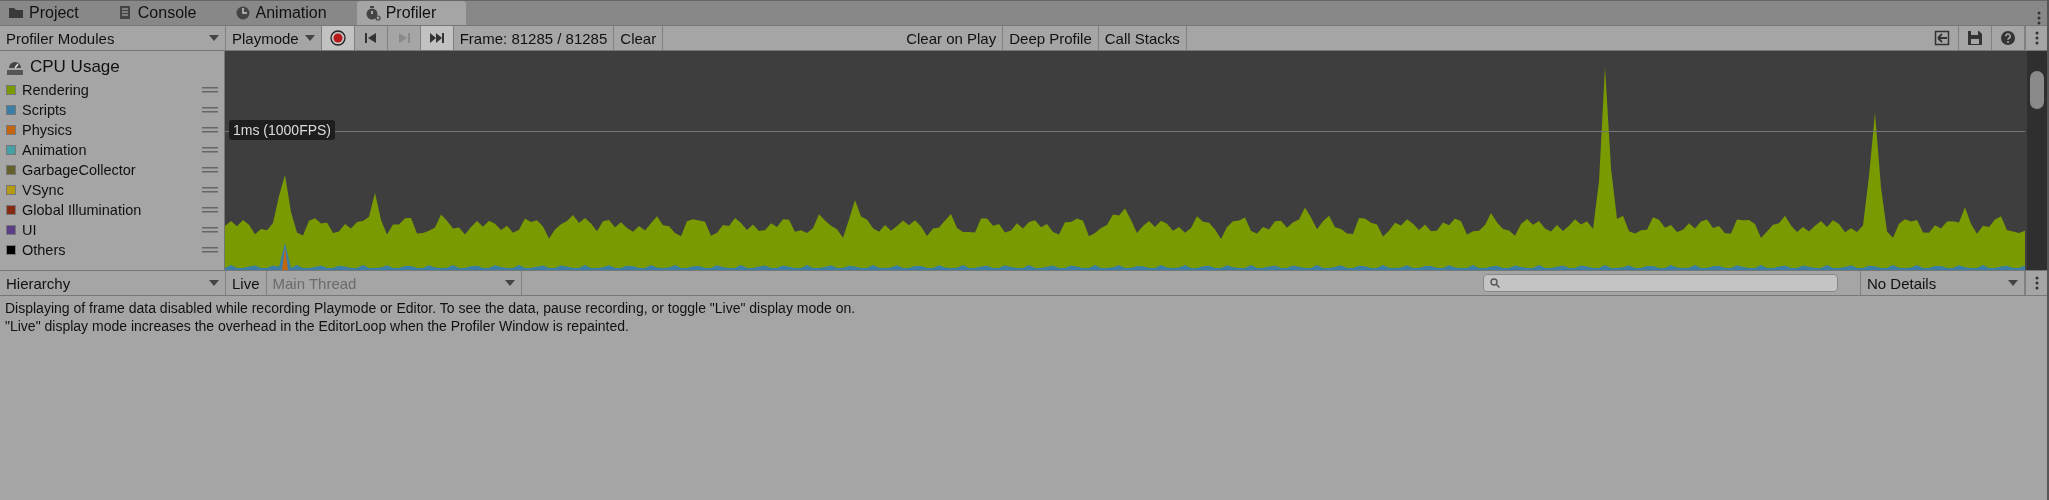 This screenshot has width=2049, height=500. Describe the element at coordinates (1495, 283) in the screenshot. I see `search-icon` at that location.